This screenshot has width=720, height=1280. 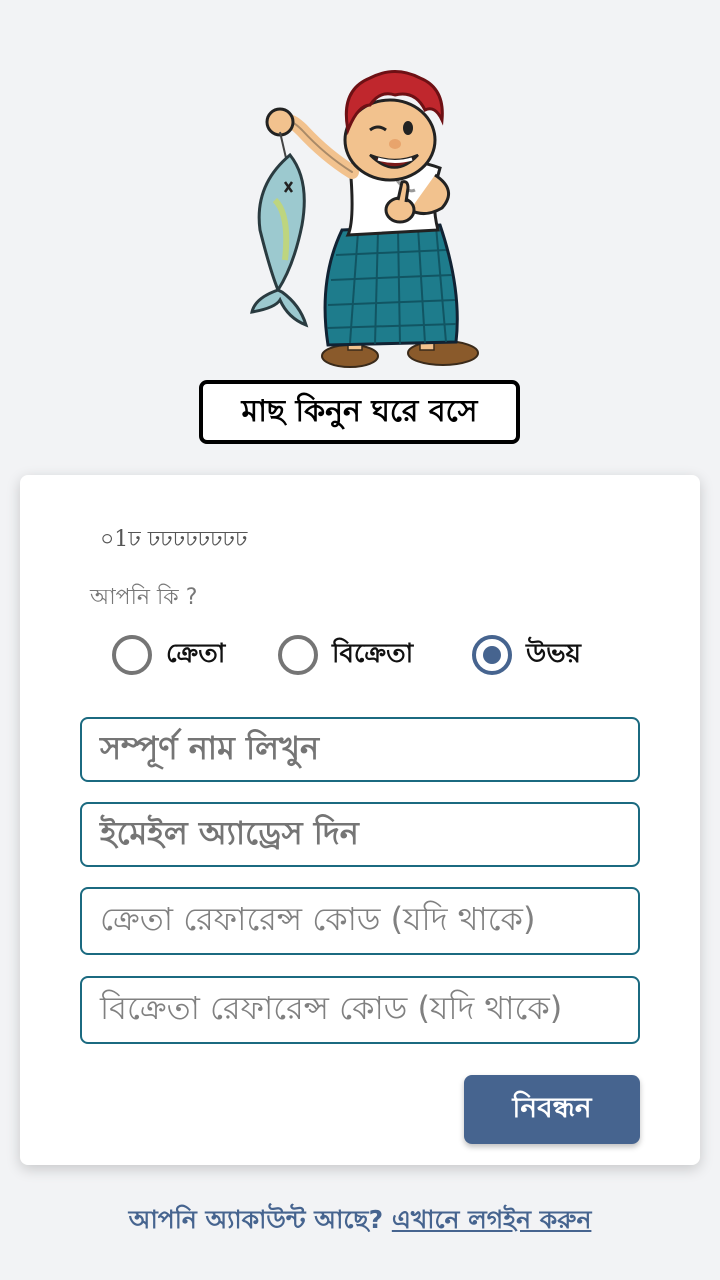 I want to click on radio-seller, so click(x=298, y=655).